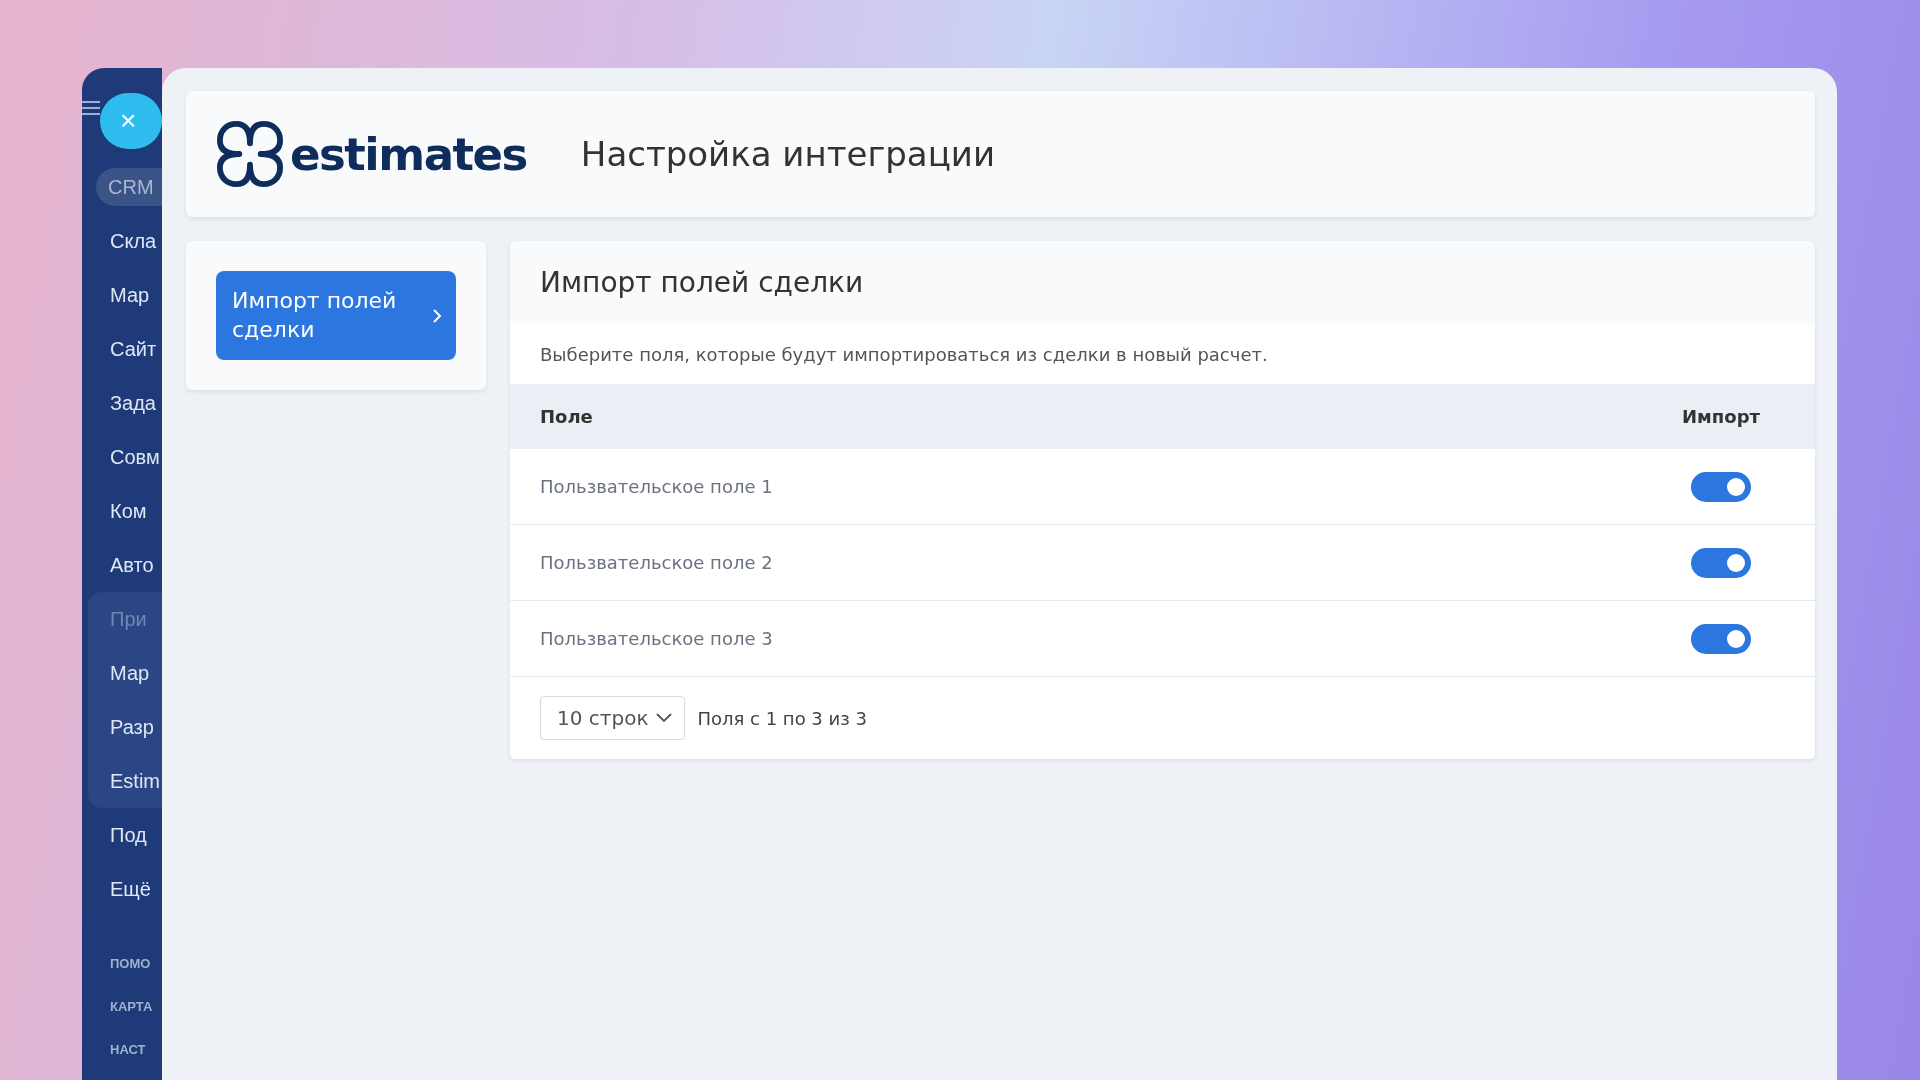 The image size is (1920, 1080). I want to click on page-size-dropdown: 10 строк, so click(613, 718).